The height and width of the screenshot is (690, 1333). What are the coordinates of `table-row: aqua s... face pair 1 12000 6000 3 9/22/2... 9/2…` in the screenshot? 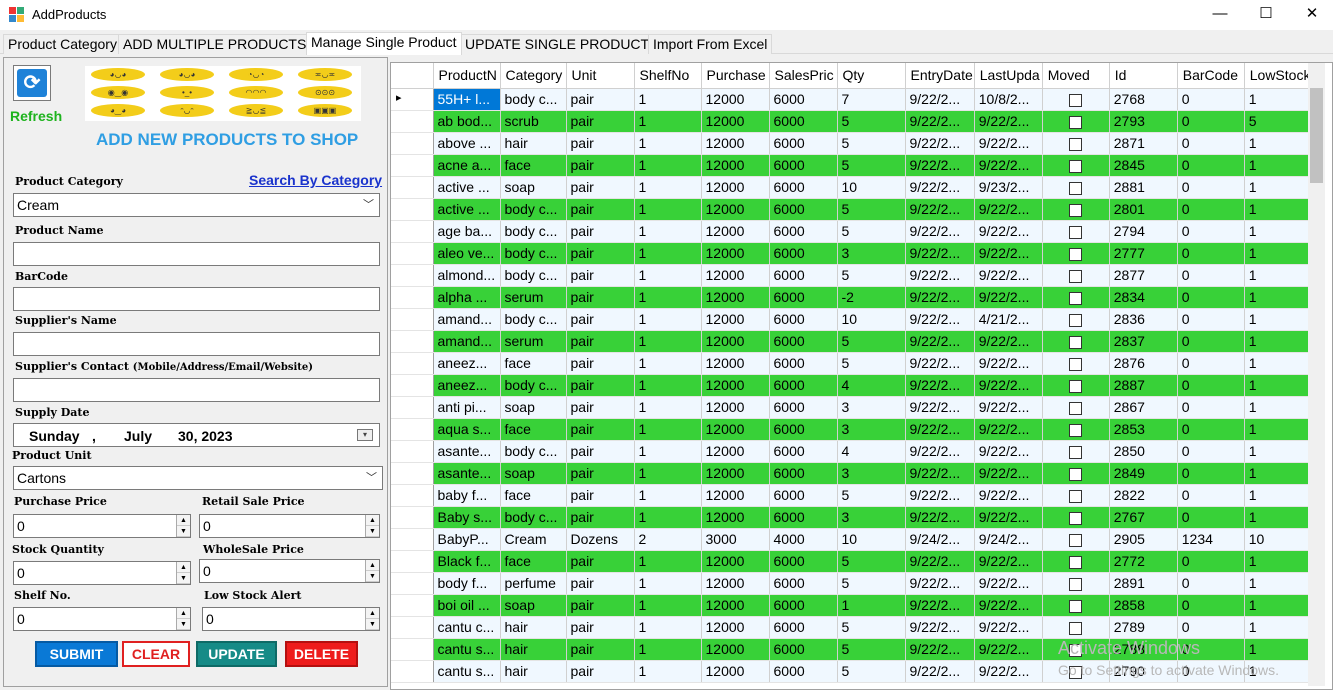 It's located at (852, 429).